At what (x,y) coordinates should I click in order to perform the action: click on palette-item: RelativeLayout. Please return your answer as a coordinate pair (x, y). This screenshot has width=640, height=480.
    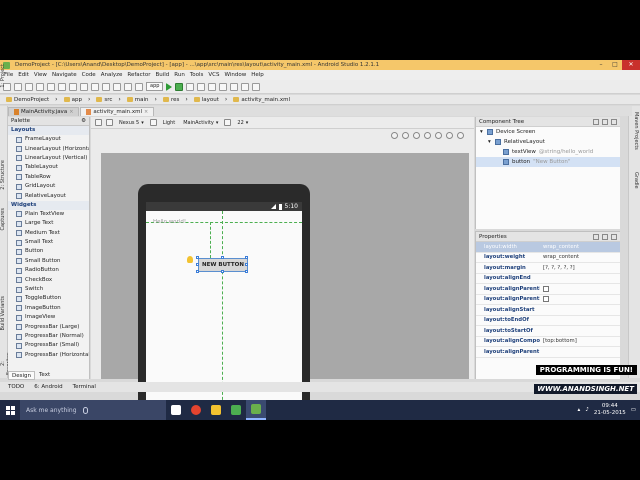
    Looking at the image, I should click on (48, 195).